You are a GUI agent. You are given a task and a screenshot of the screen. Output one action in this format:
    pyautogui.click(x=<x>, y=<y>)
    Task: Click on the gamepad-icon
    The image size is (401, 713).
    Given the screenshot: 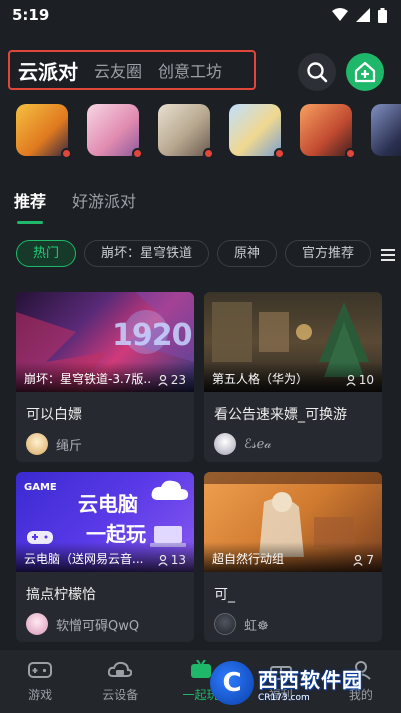 What is the action you would take?
    pyautogui.click(x=40, y=670)
    